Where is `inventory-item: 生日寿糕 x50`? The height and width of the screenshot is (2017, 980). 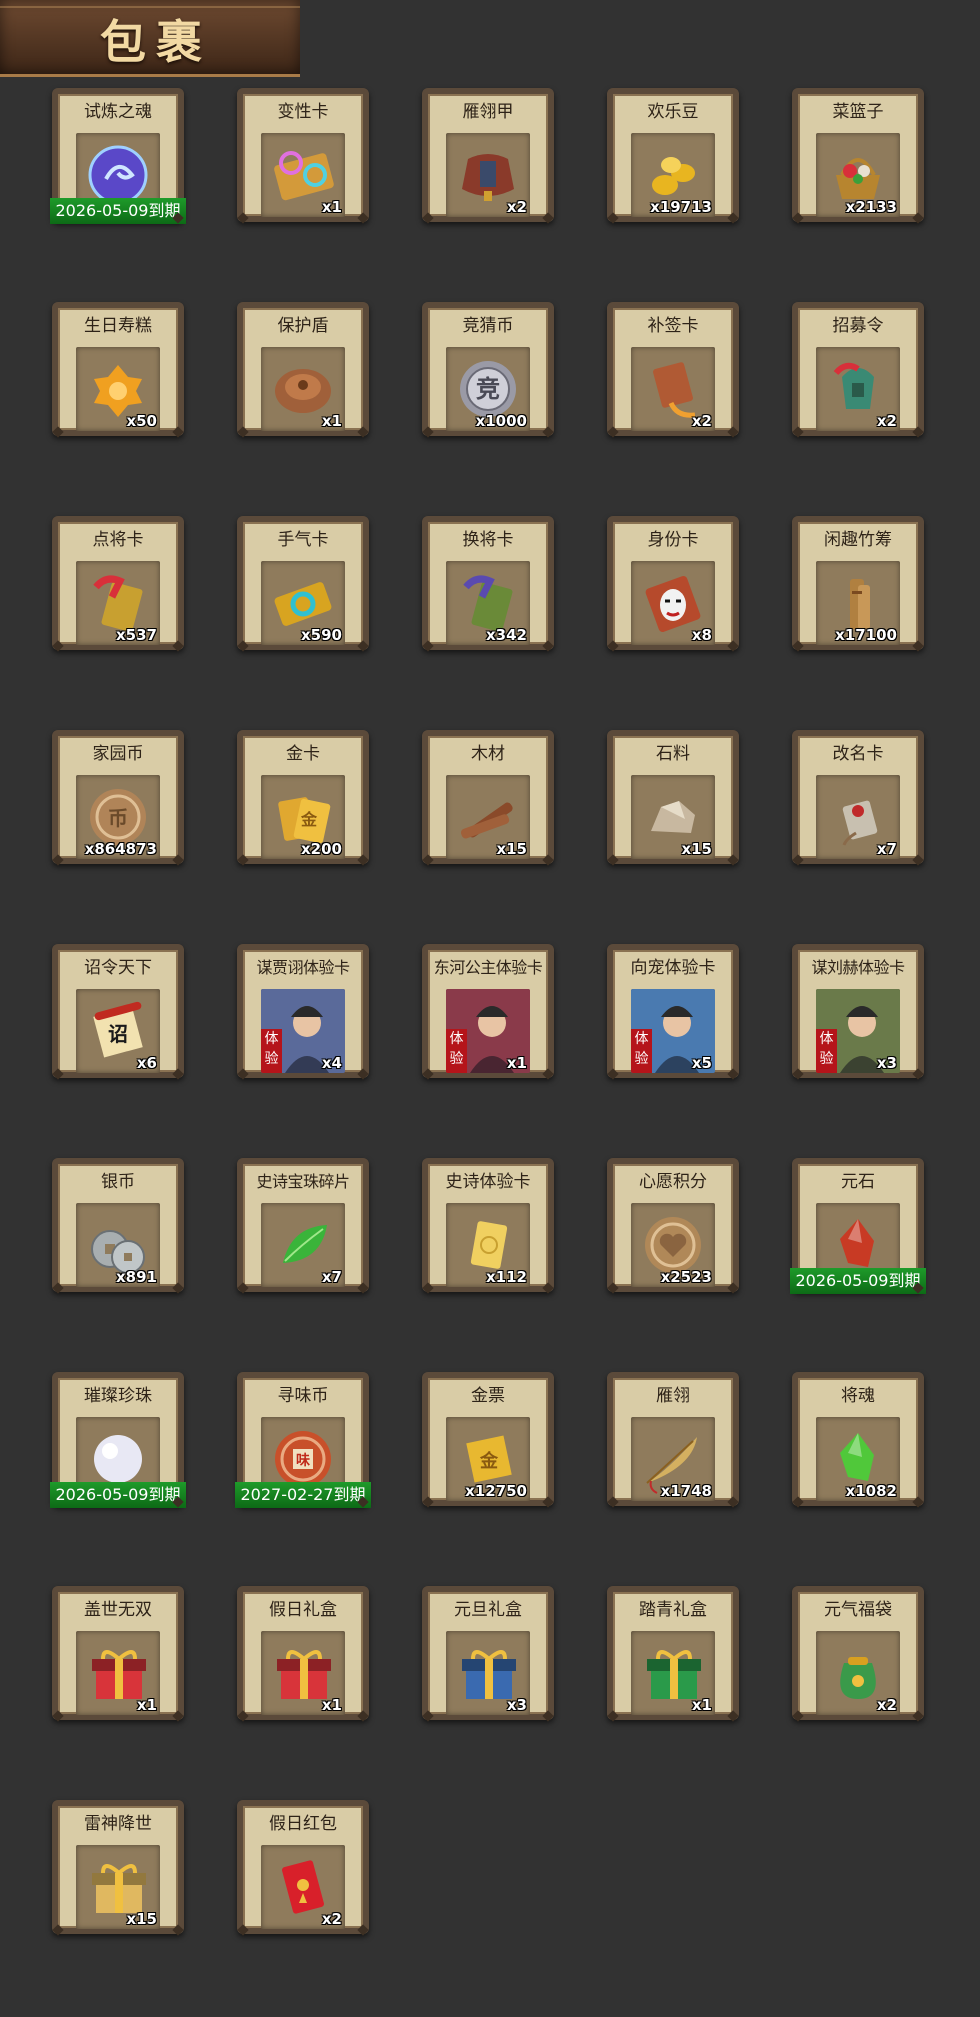 inventory-item: 生日寿糕 x50 is located at coordinates (118, 369).